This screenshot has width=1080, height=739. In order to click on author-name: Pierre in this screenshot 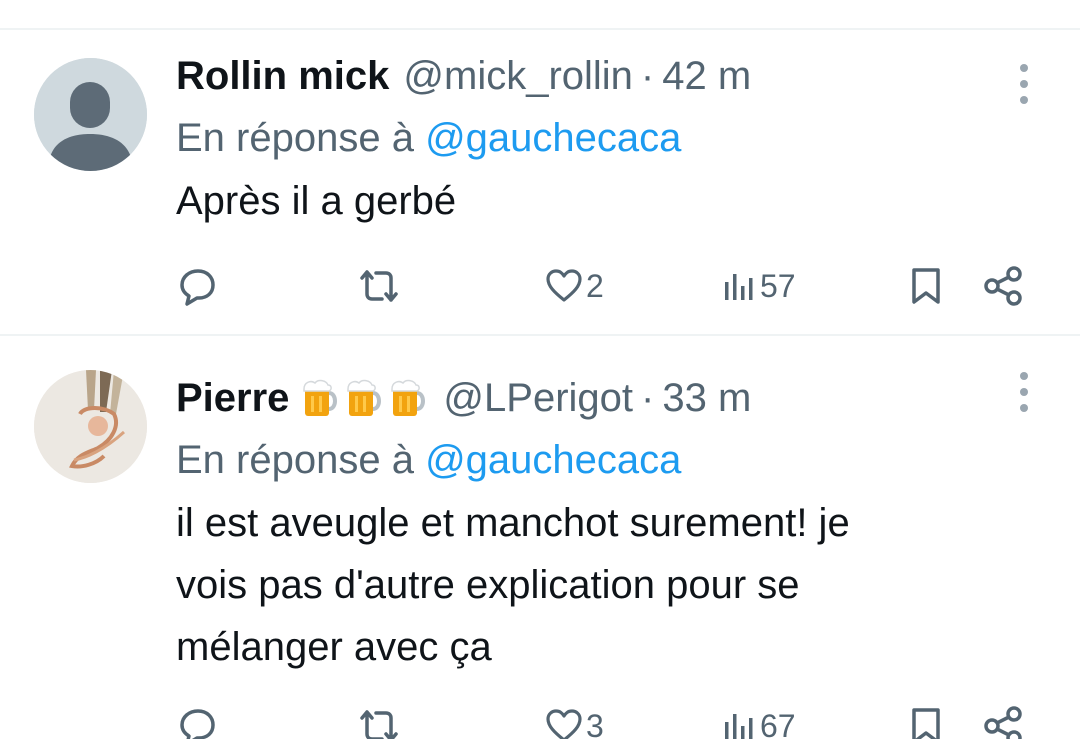, I will do `click(232, 398)`.